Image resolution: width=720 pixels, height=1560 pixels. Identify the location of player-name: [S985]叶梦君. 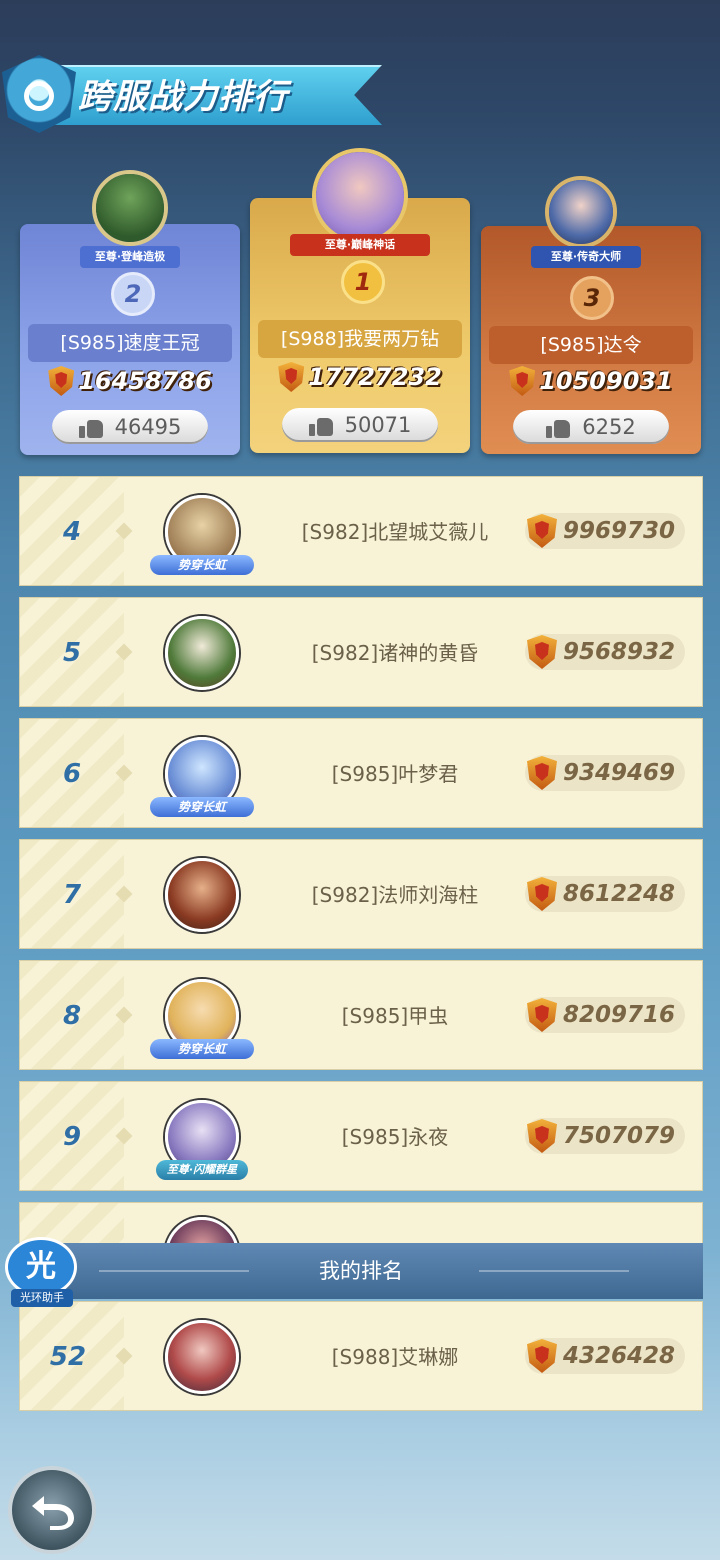
(395, 774).